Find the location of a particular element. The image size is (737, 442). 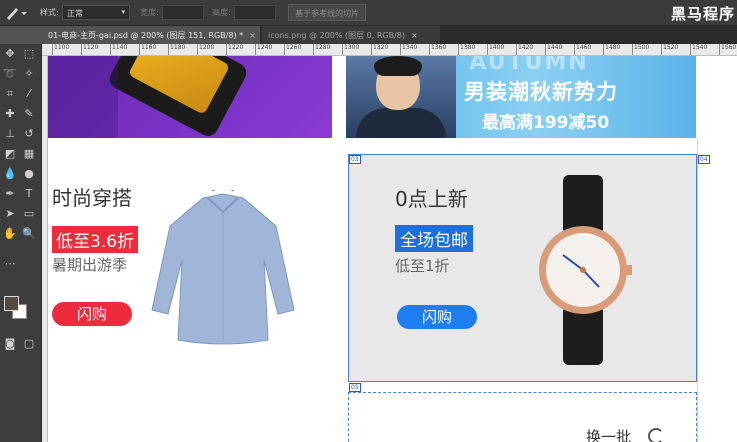

ruler-tick: 1120 is located at coordinates (89, 49).